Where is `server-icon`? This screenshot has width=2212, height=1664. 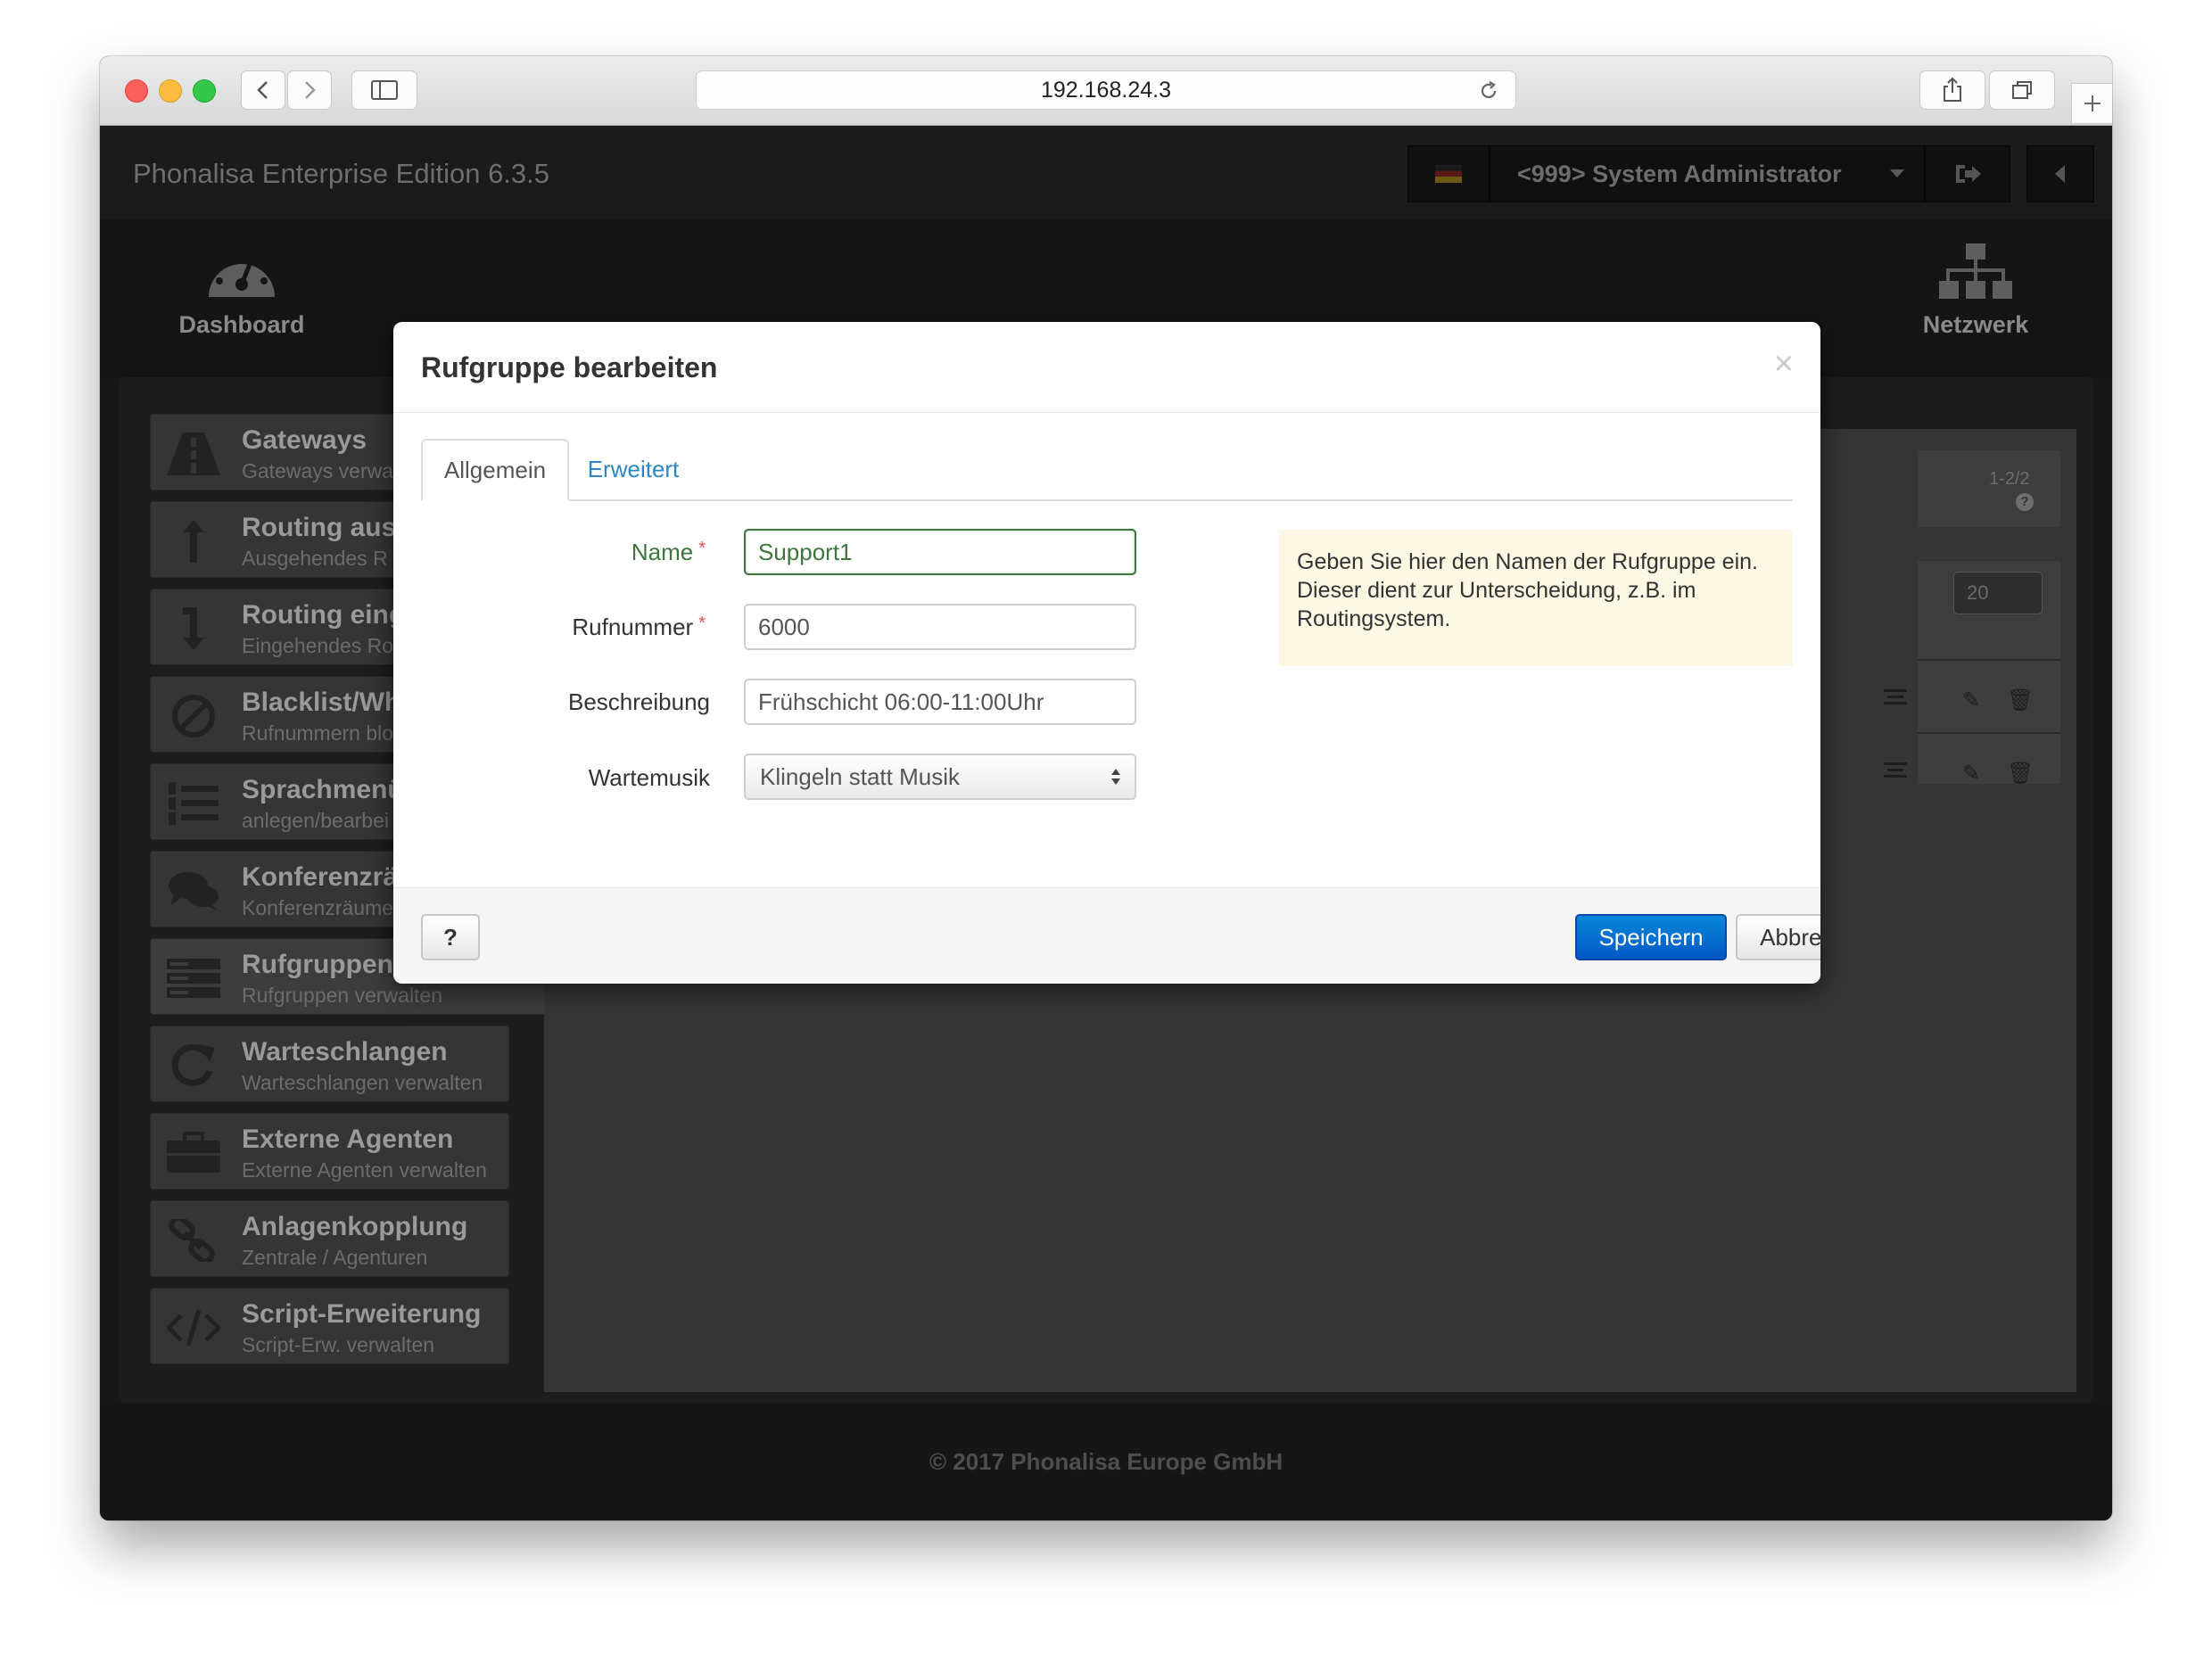
server-icon is located at coordinates (194, 979).